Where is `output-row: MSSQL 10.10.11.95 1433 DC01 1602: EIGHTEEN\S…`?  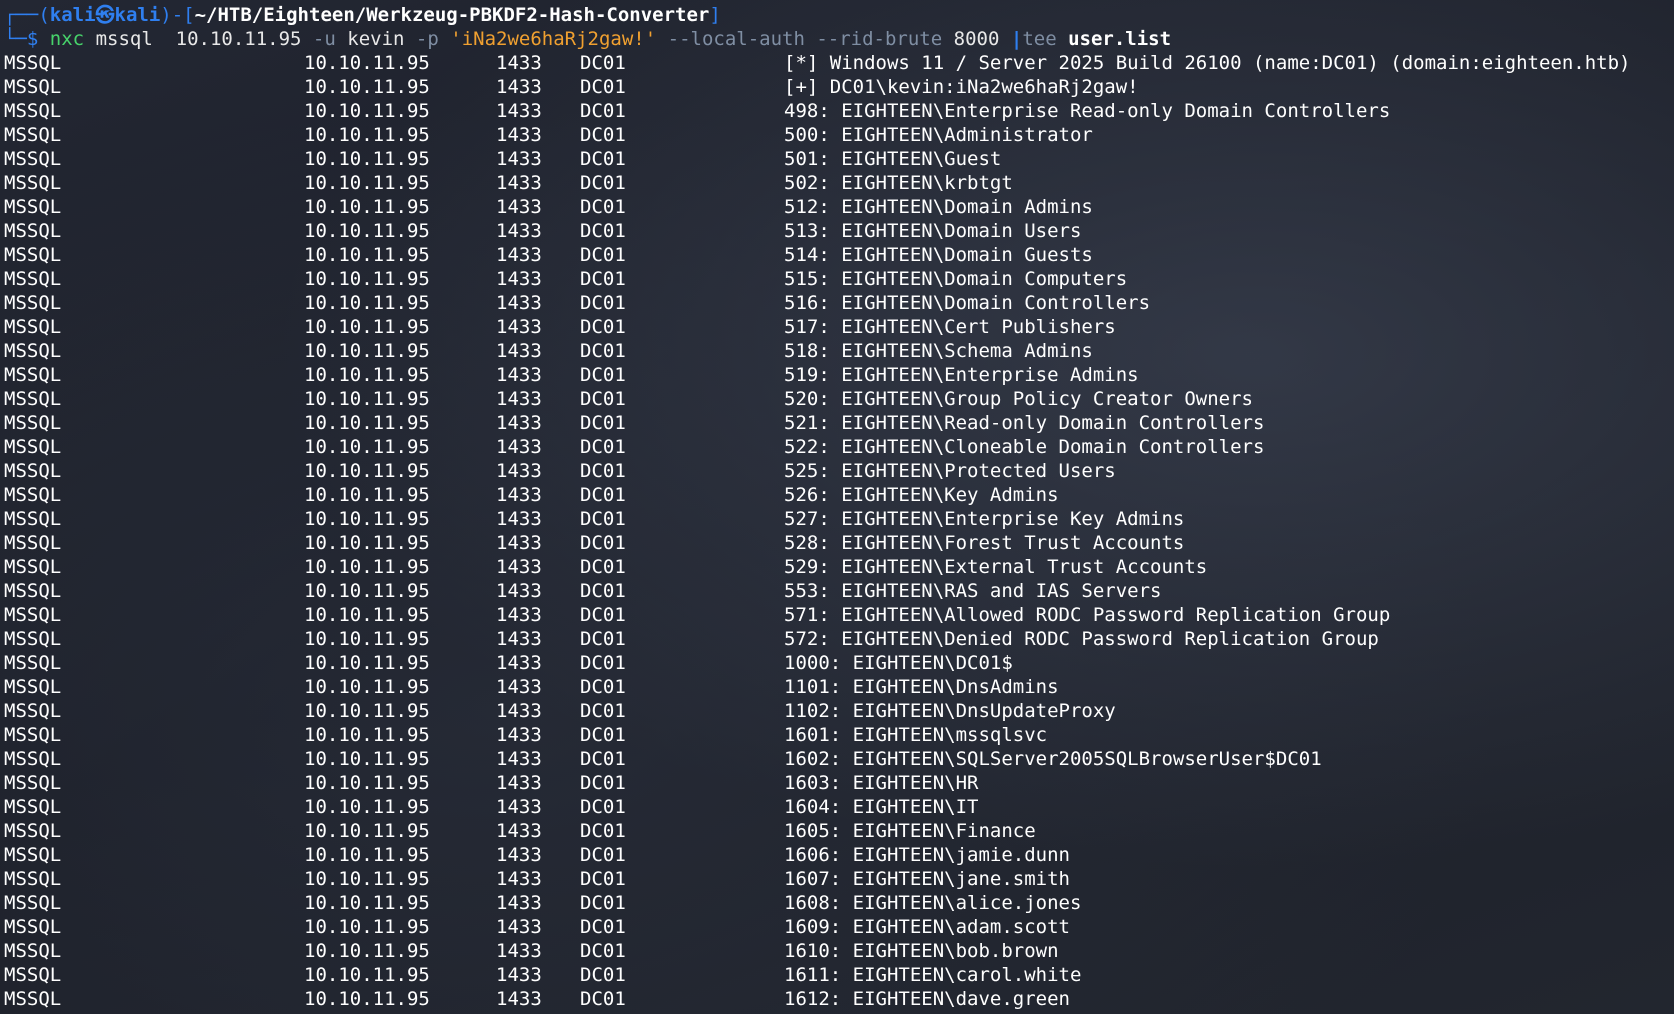 output-row: MSSQL 10.10.11.95 1433 DC01 1602: EIGHTEEN\S… is located at coordinates (837, 759).